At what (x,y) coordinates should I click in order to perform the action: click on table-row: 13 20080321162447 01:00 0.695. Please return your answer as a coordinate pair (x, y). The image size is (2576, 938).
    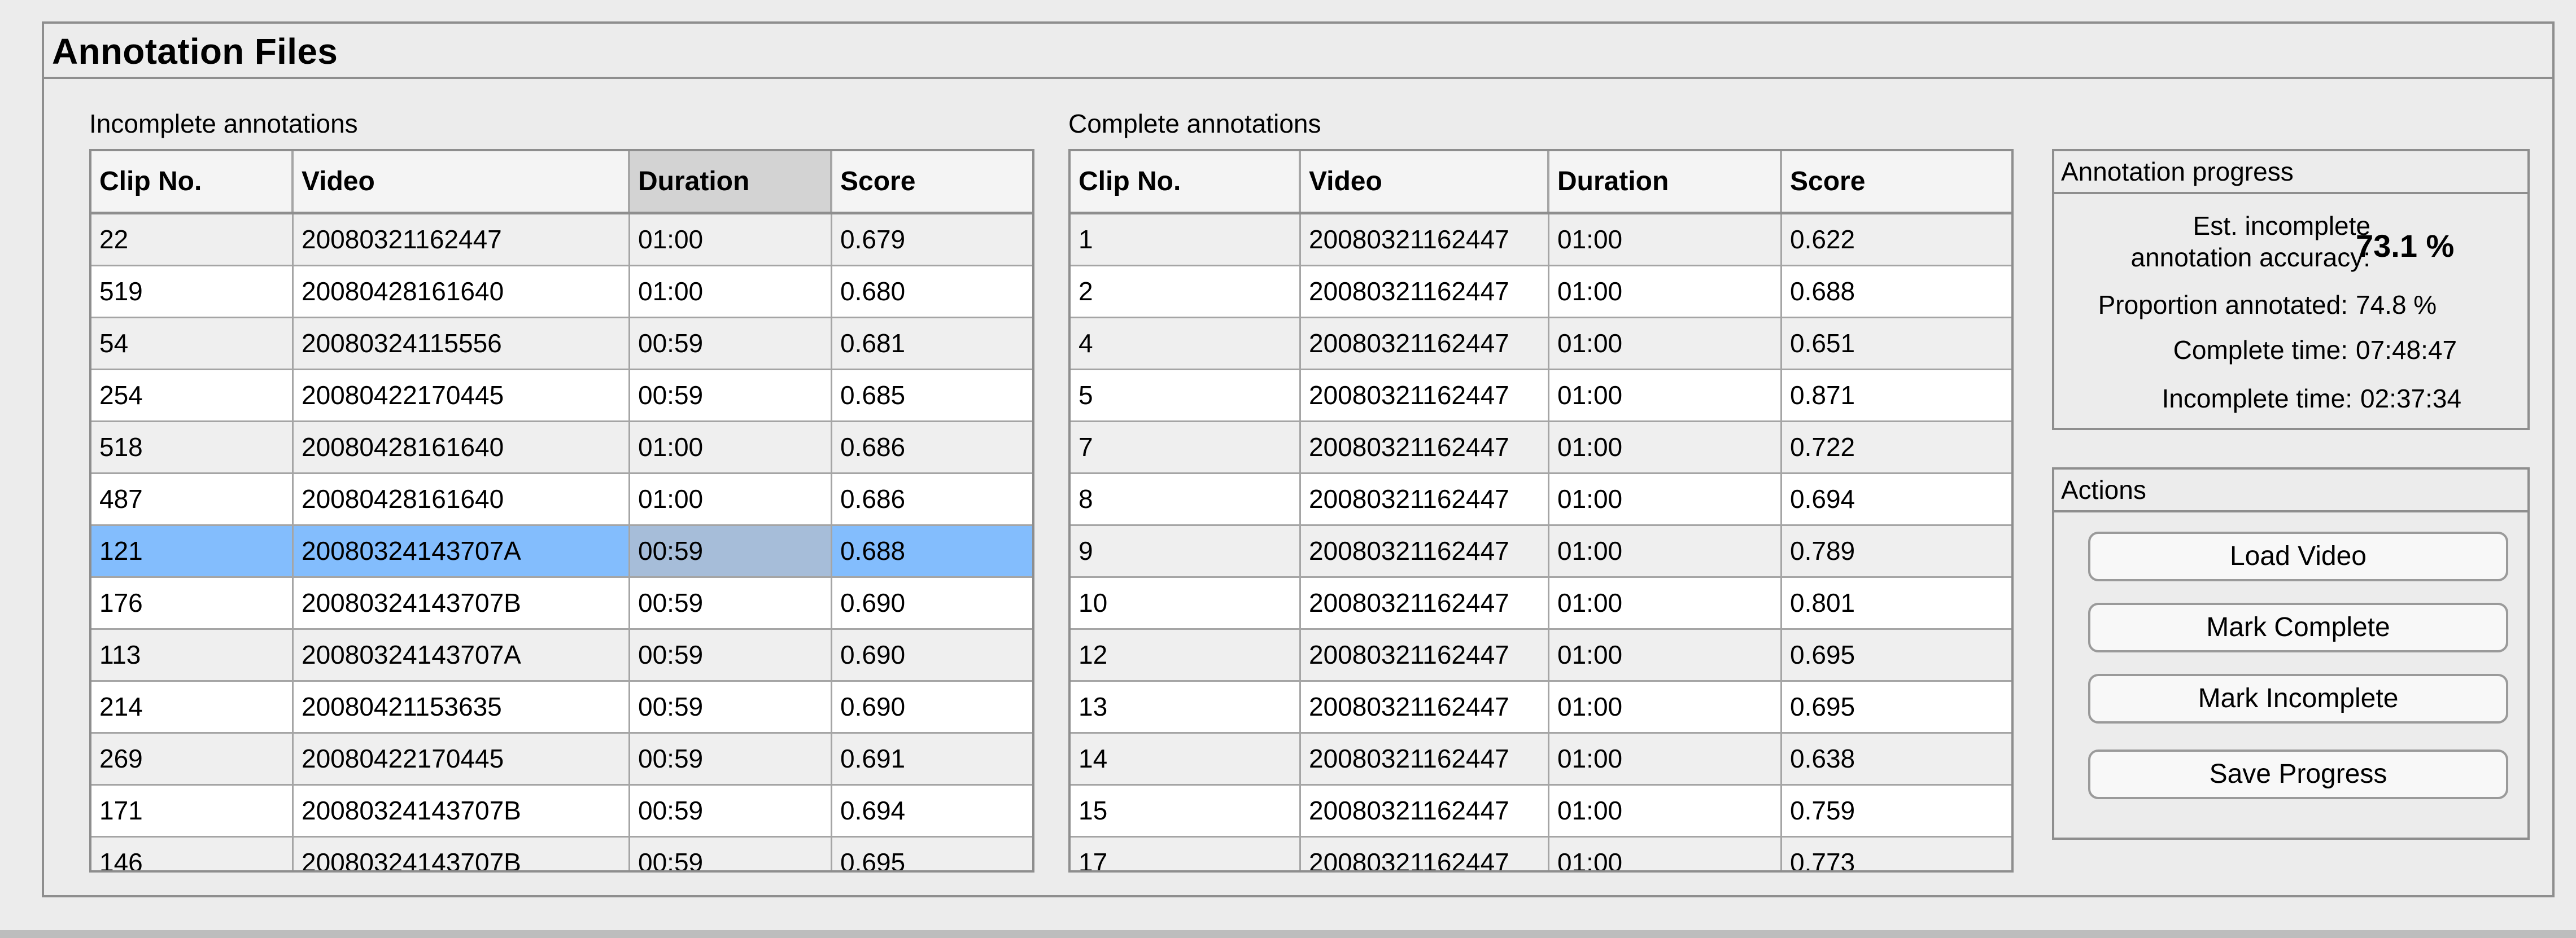
    Looking at the image, I should click on (1541, 708).